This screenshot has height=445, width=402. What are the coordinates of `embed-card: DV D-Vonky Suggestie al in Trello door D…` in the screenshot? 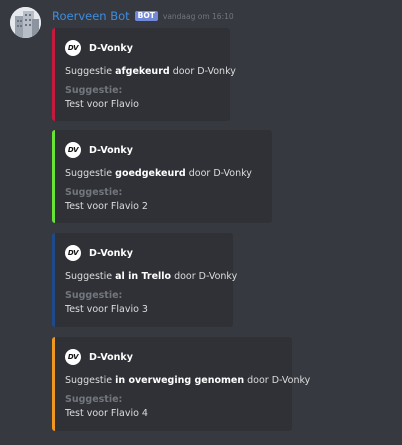 It's located at (144, 280).